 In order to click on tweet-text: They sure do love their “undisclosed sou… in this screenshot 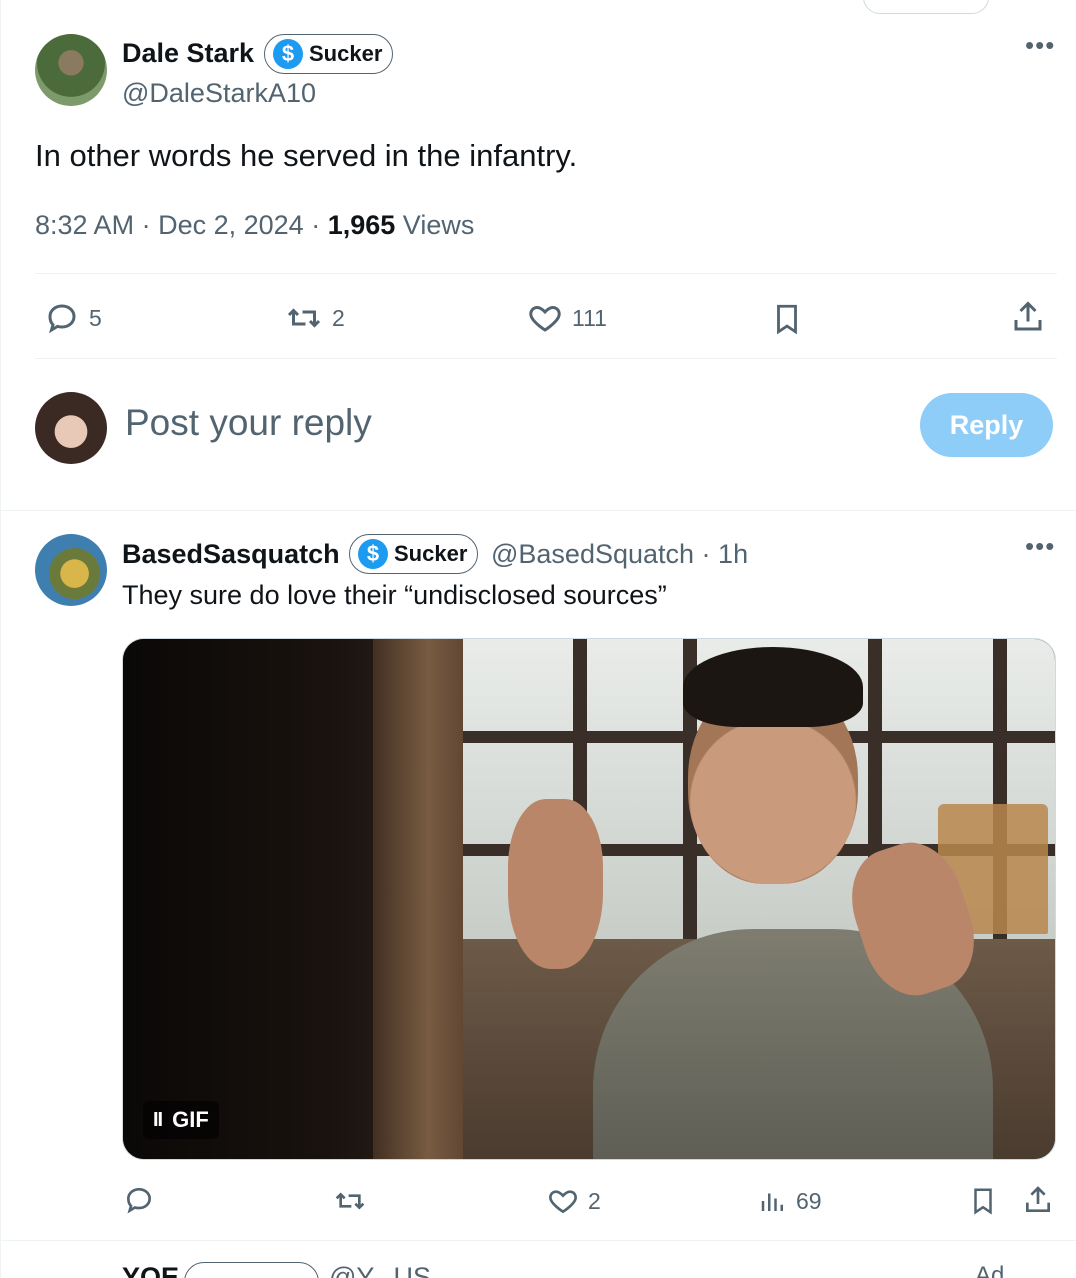, I will do `click(394, 595)`.